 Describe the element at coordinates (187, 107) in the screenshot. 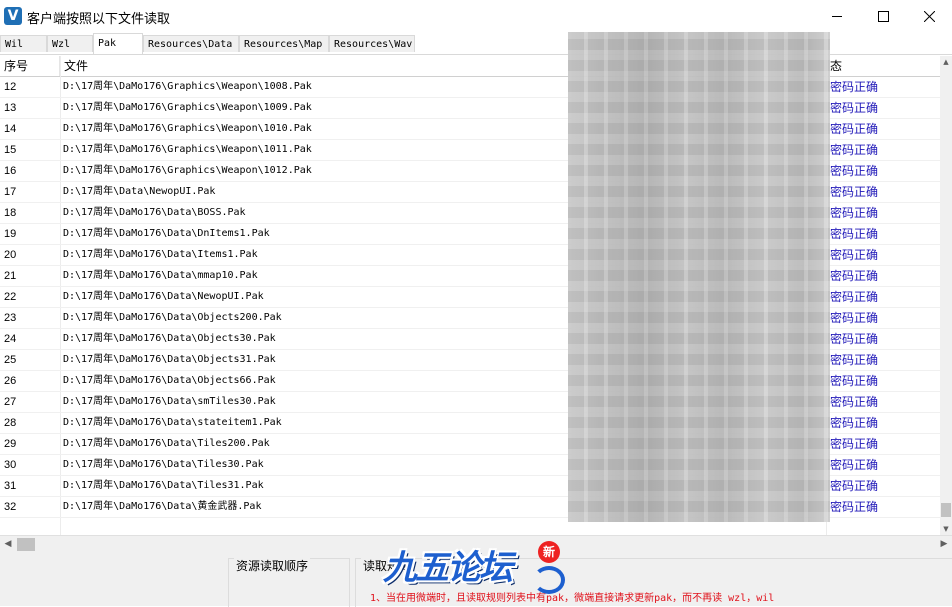

I see `row-file-path: D:\17周年\DaMo176\Graphics\Weapon\1009.Pak` at that location.